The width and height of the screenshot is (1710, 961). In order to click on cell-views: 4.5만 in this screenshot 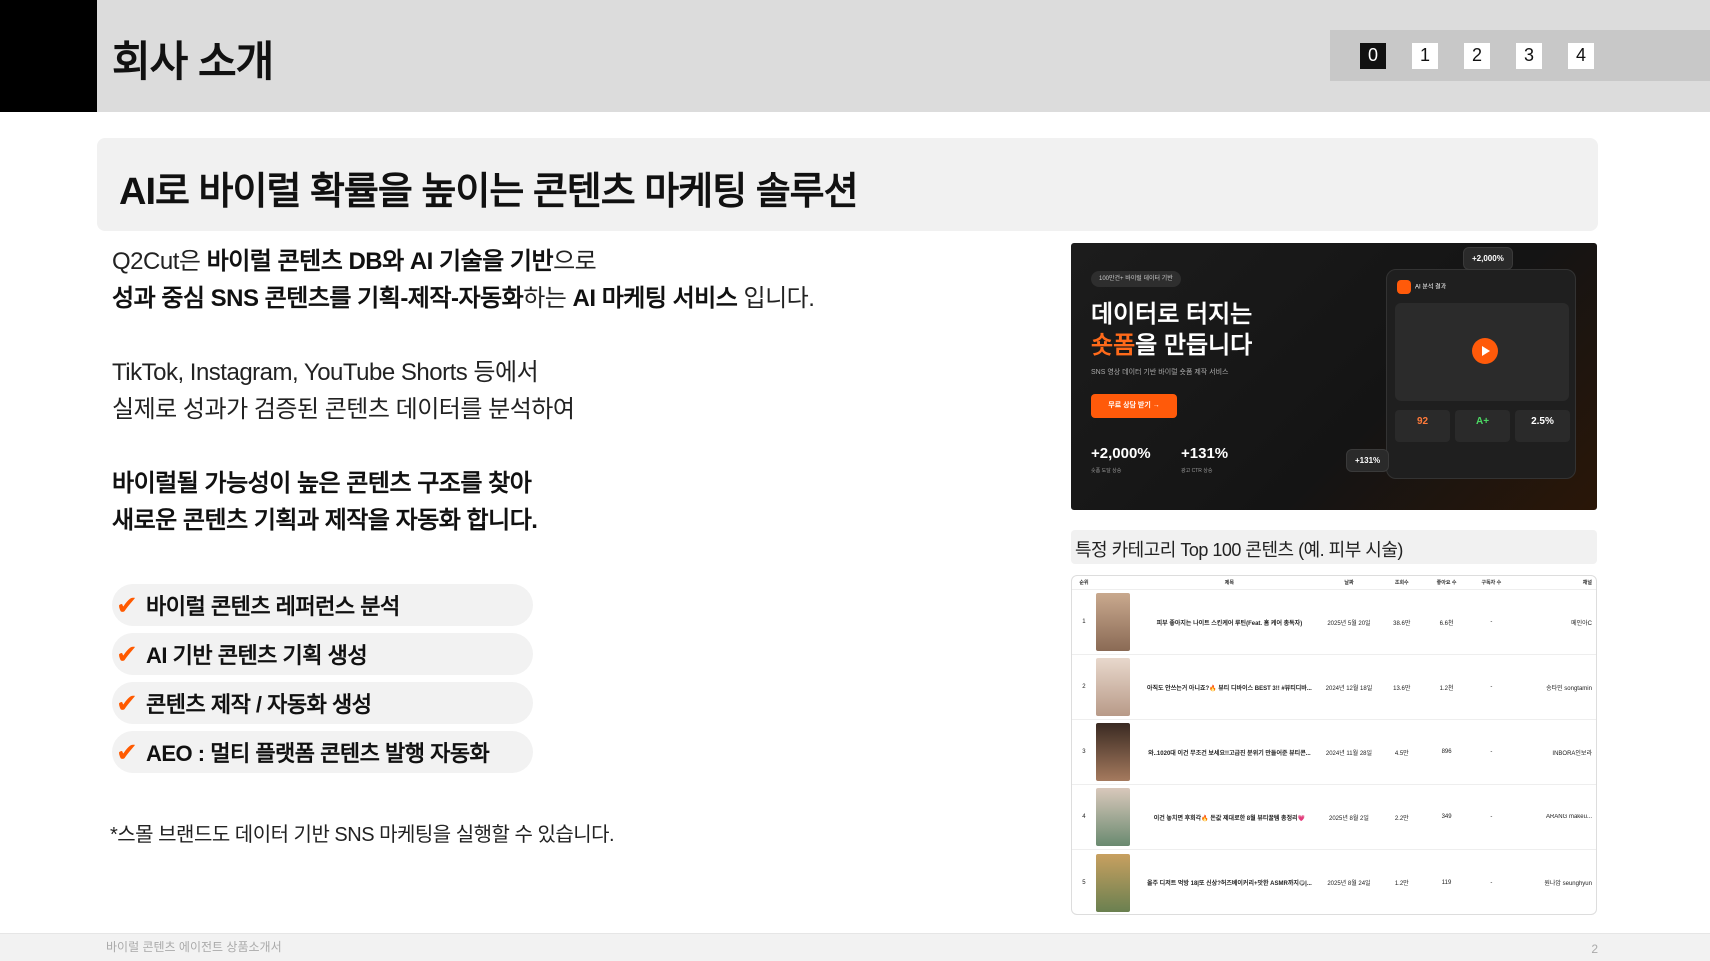, I will do `click(1401, 753)`.